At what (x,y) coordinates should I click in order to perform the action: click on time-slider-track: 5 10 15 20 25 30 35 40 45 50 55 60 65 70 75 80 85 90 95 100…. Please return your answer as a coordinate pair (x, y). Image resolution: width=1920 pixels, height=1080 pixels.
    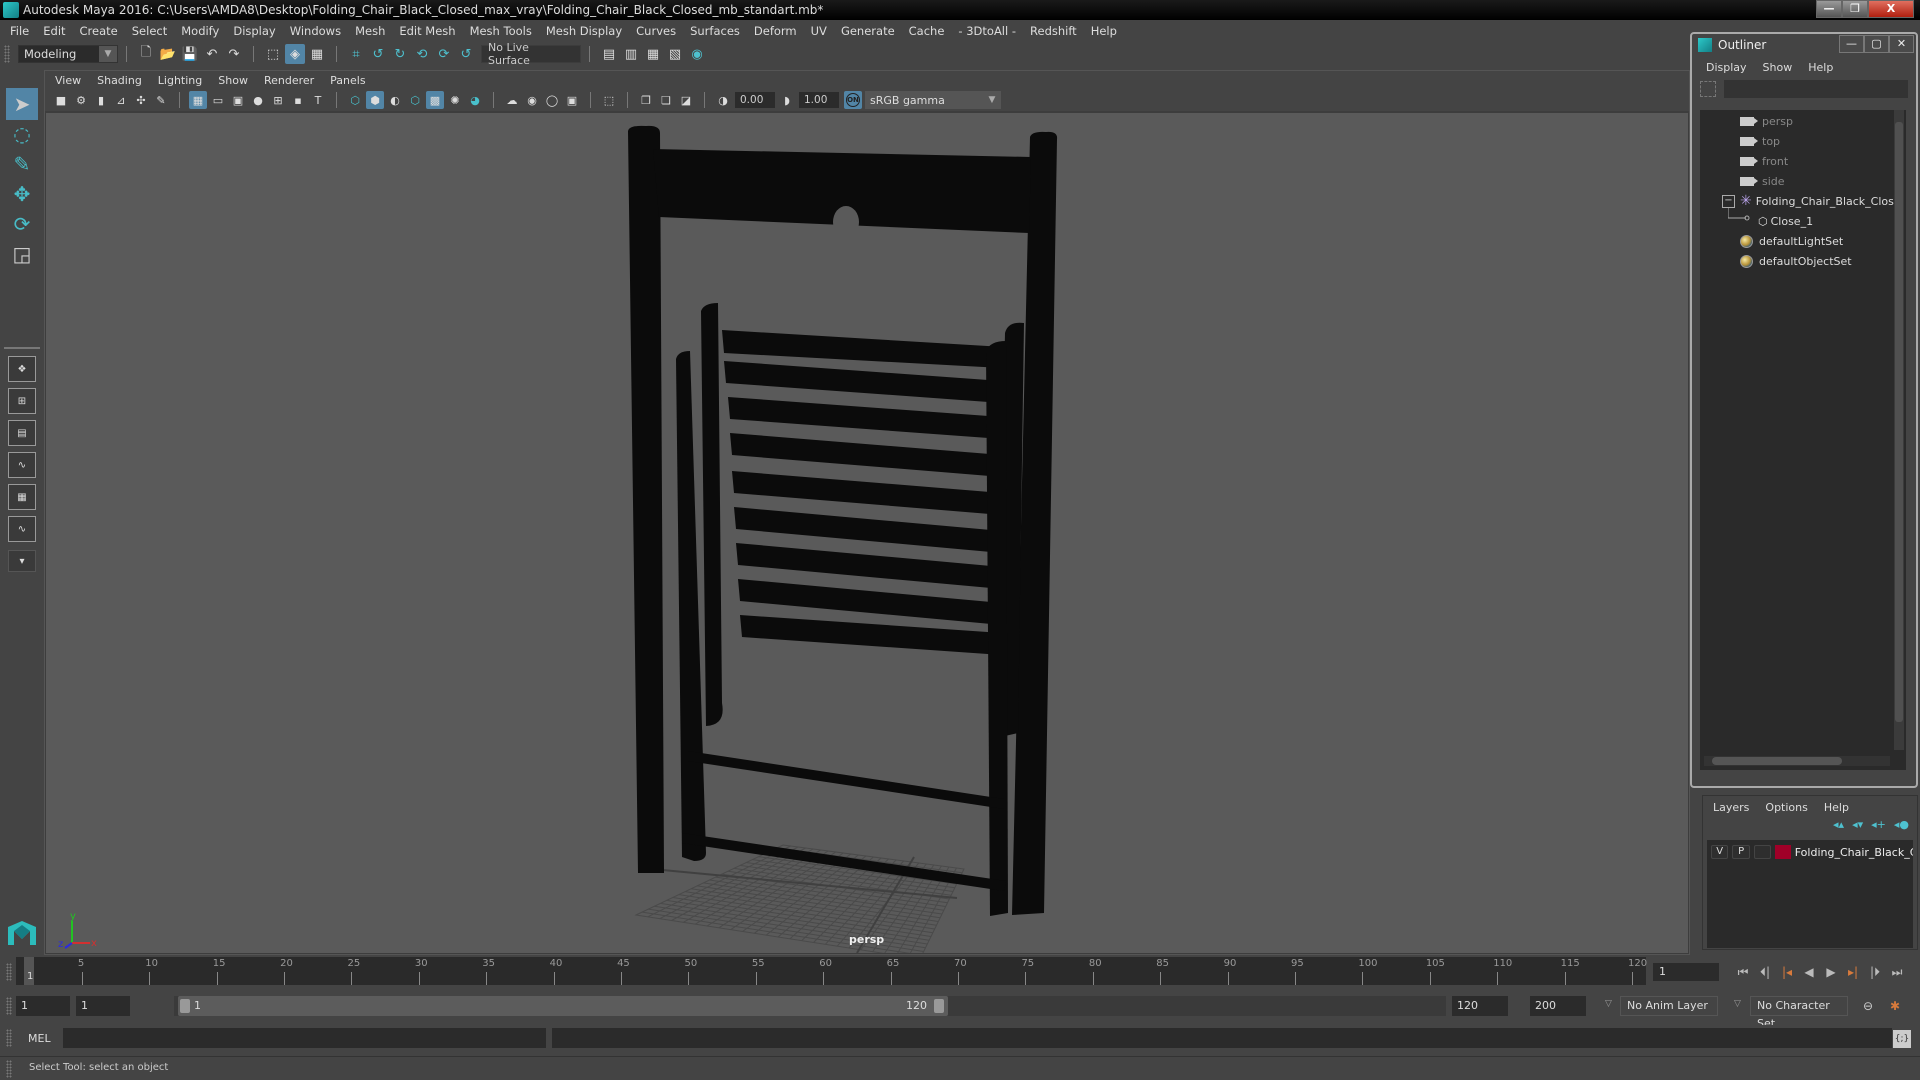
    Looking at the image, I should click on (831, 971).